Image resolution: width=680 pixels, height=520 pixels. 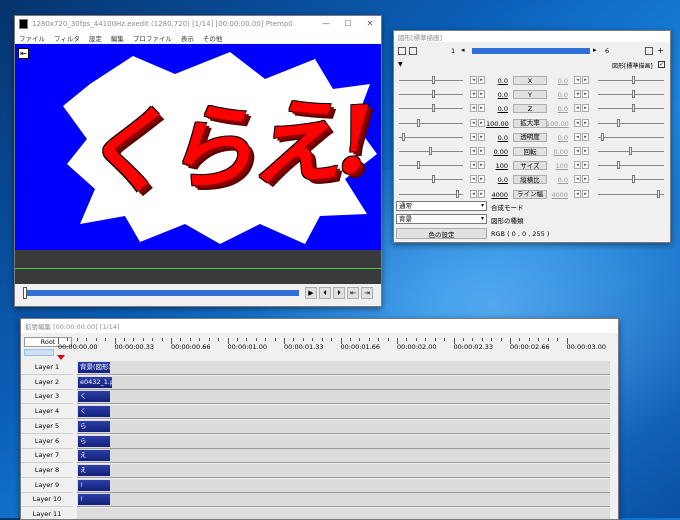 I want to click on layer-name-button: Layer 9, so click(x=47, y=485).